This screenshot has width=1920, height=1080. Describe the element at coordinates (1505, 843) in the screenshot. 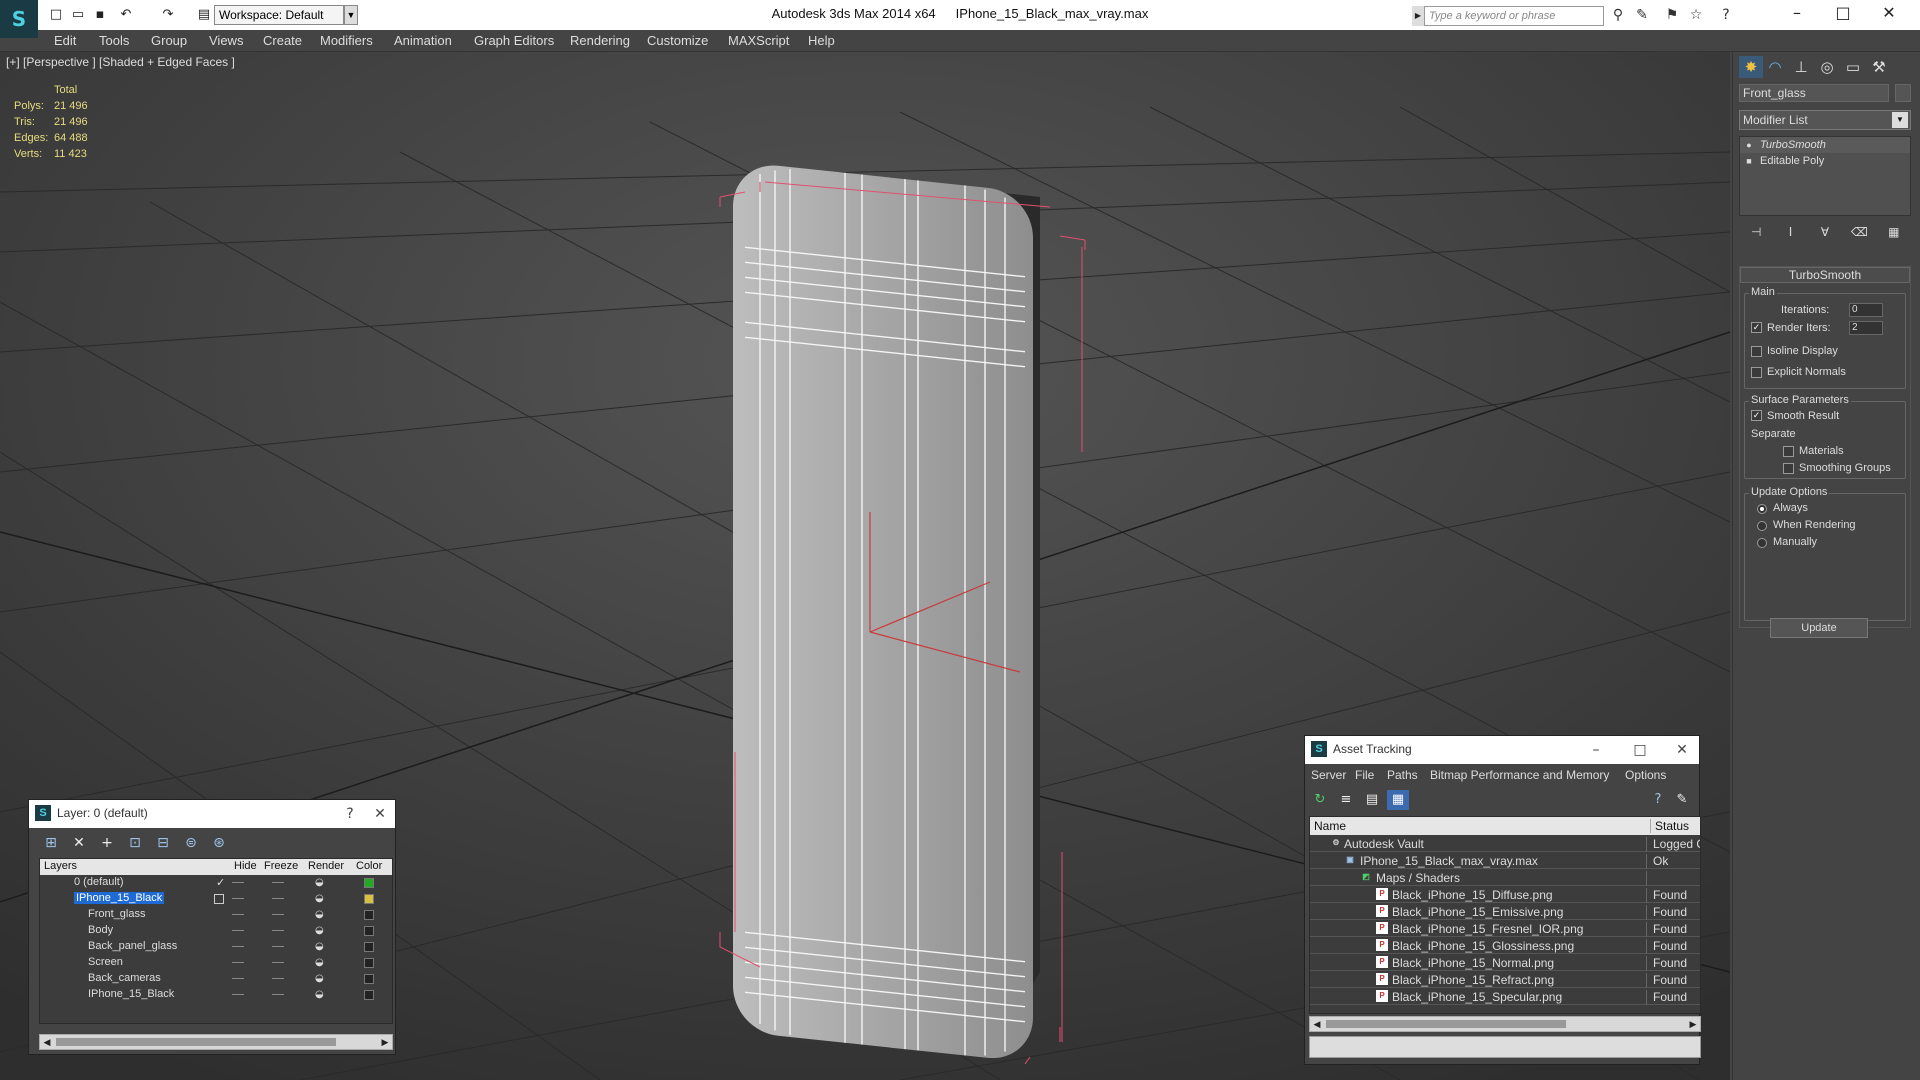

I see `asset-row: ⚙ Autodesk Vault Logged O` at that location.